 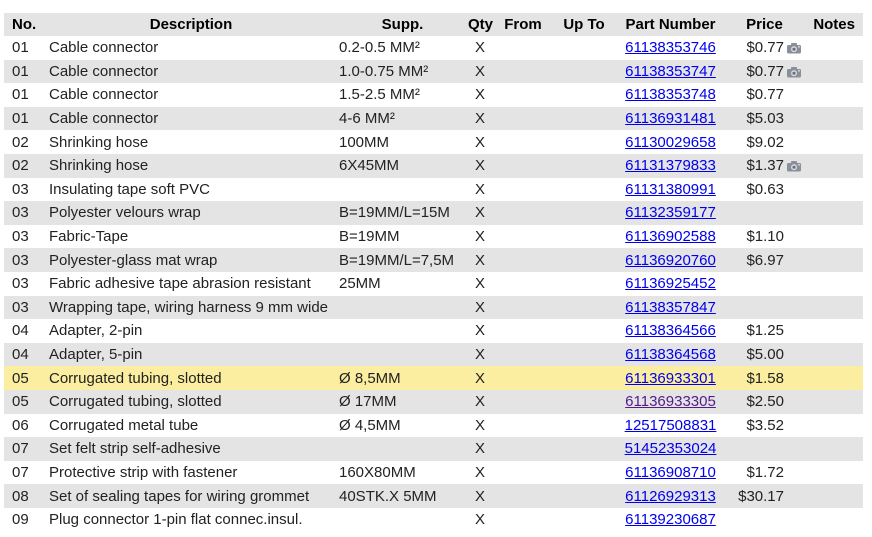 What do you see at coordinates (670, 330) in the screenshot?
I see `part-number-link: 61138364566` at bounding box center [670, 330].